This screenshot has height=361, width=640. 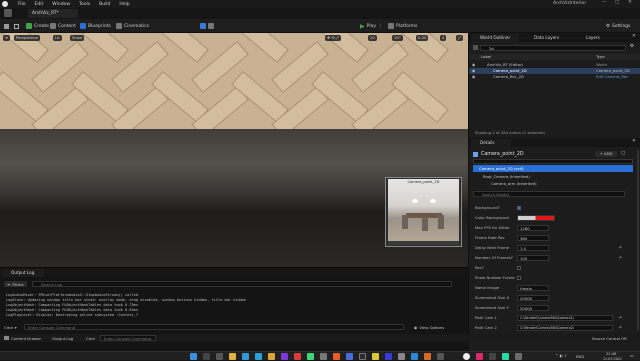 What do you see at coordinates (486, 57) in the screenshot?
I see `col-label-header: Label` at bounding box center [486, 57].